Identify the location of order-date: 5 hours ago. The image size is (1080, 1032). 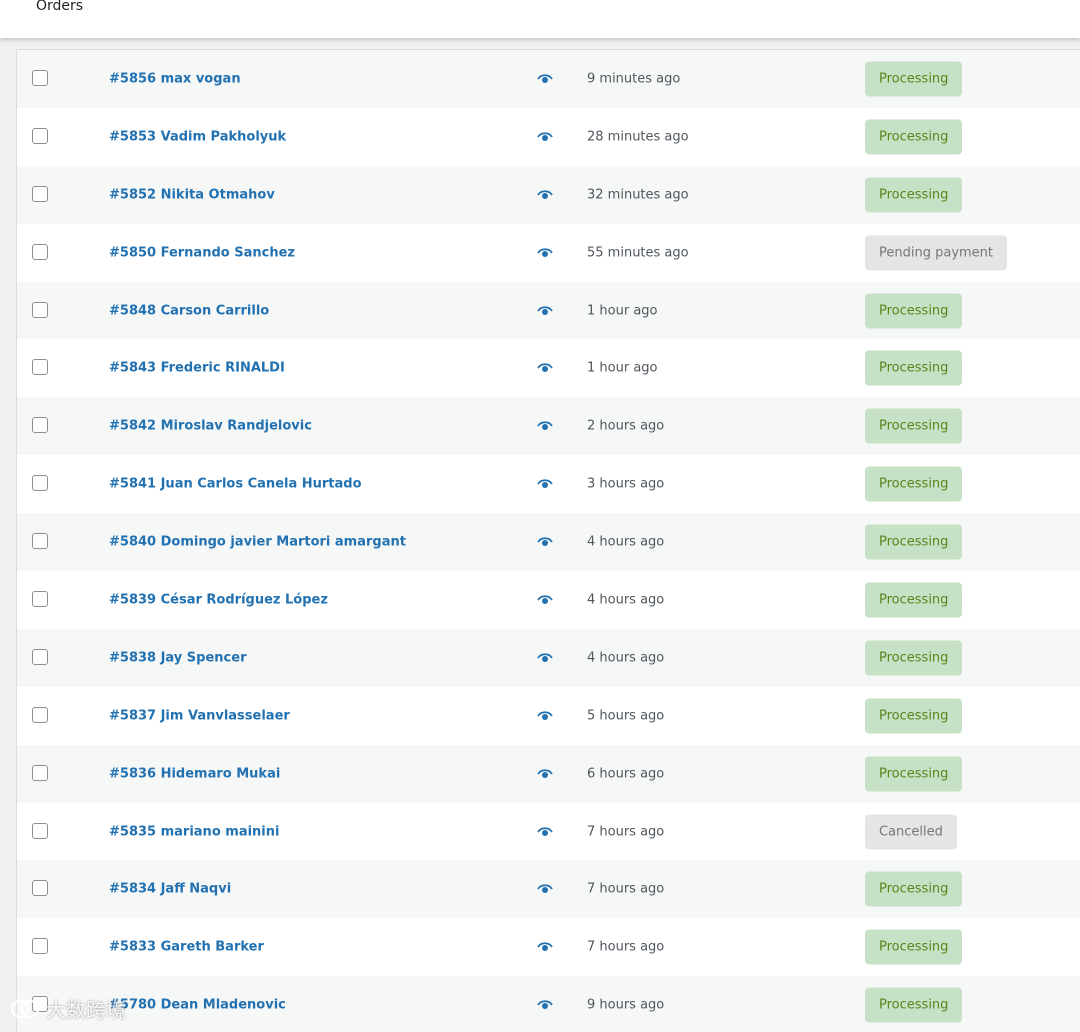
(626, 716).